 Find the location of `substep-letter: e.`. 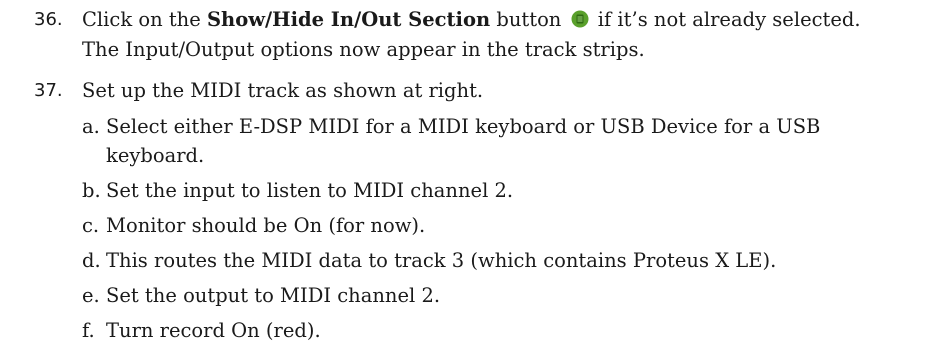

substep-letter: e. is located at coordinates (91, 295).